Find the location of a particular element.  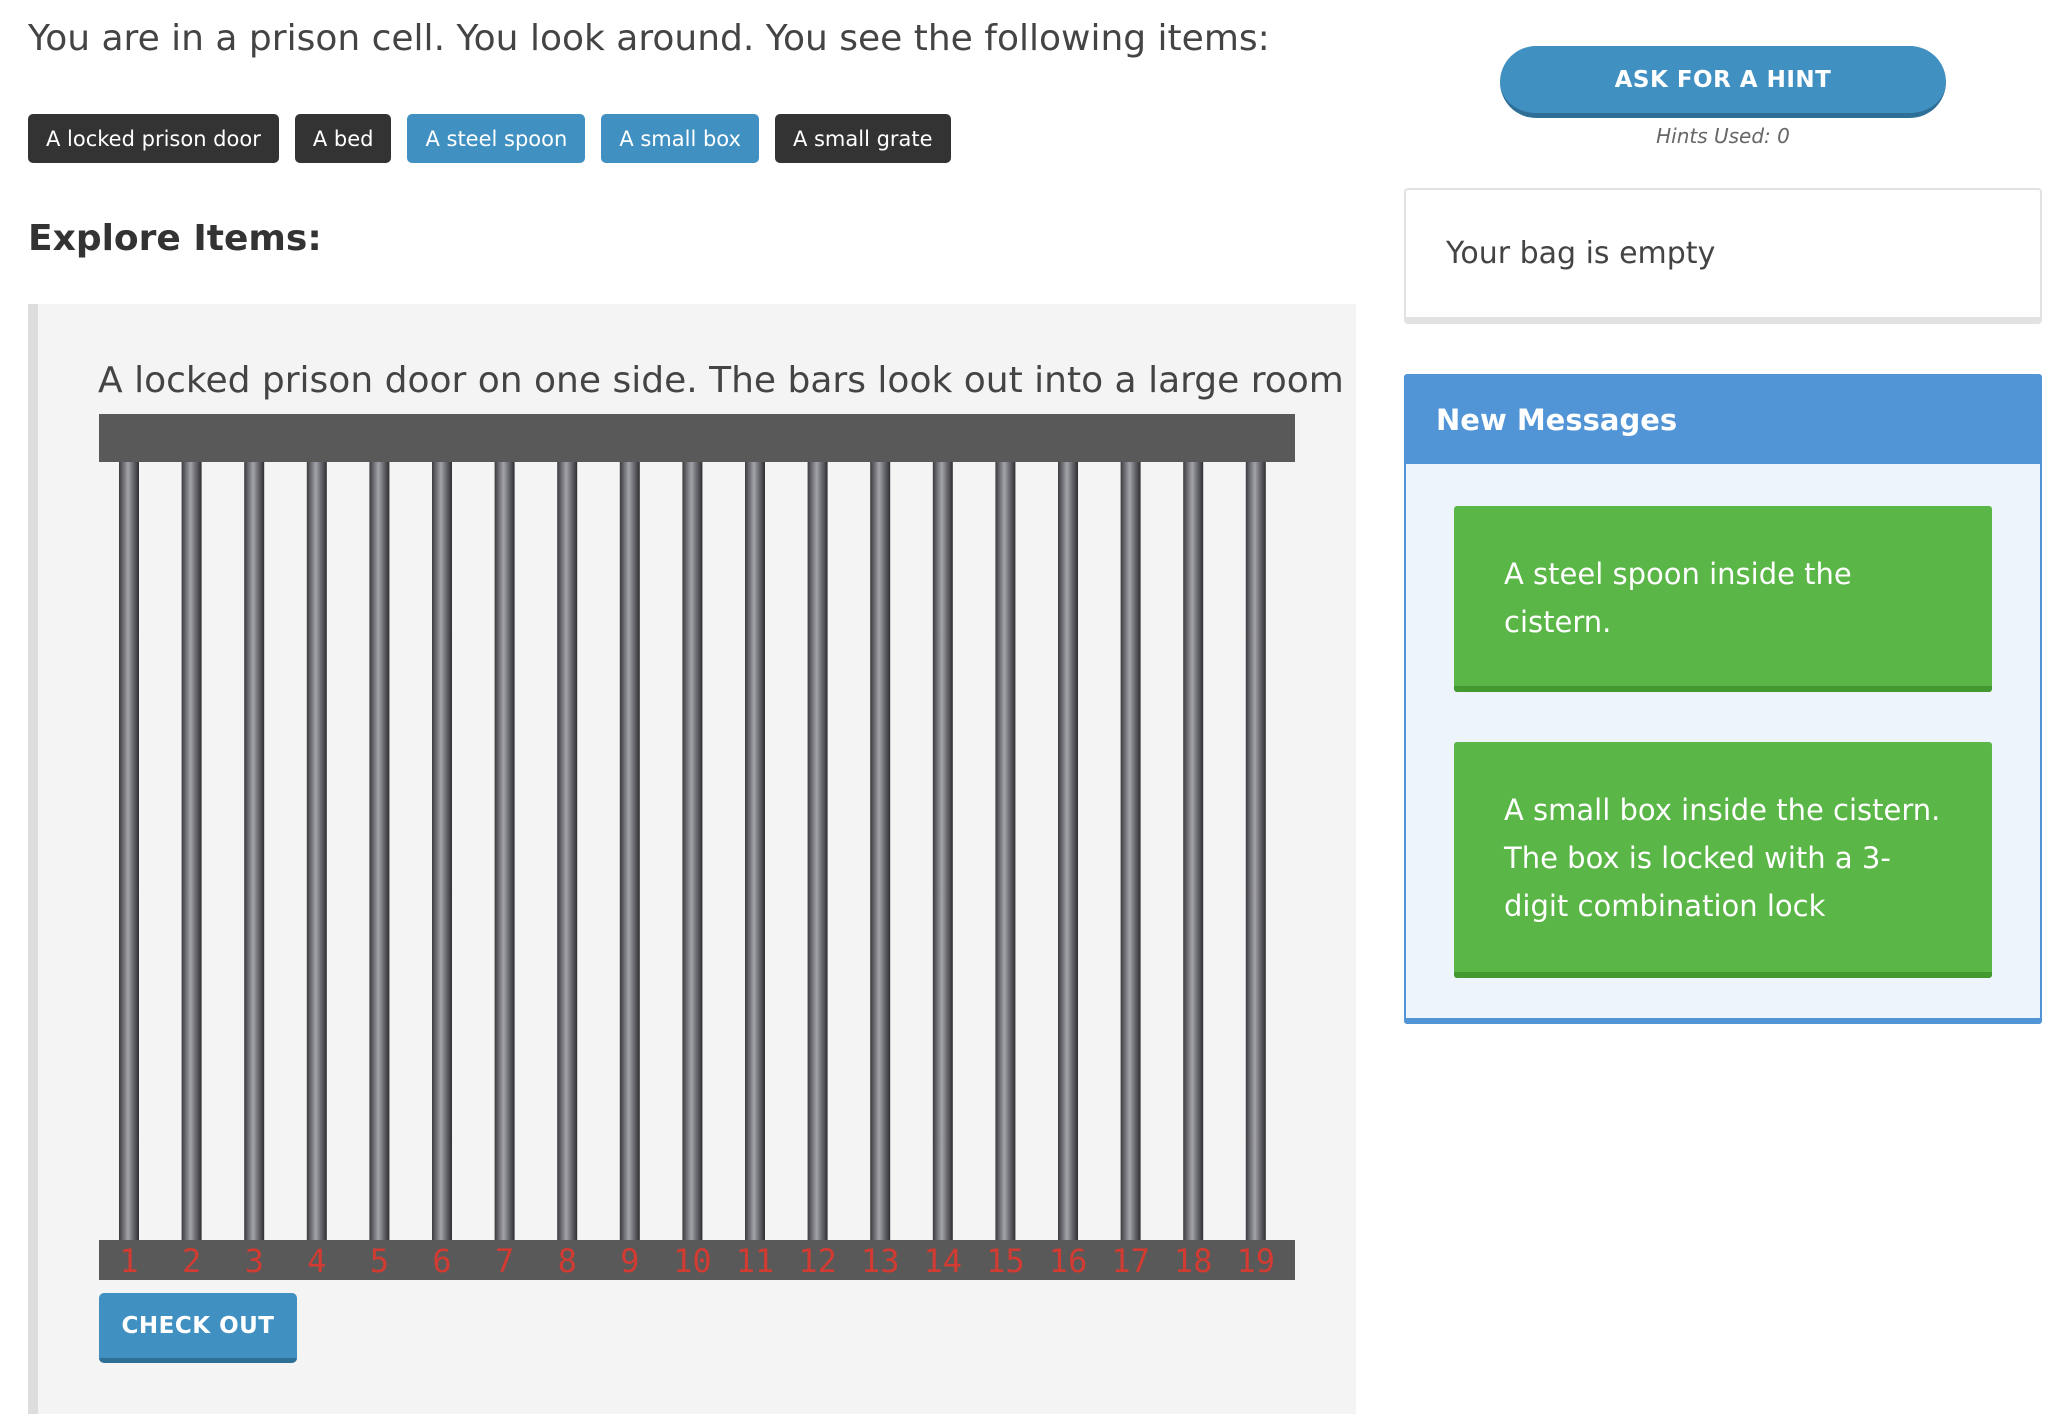

bar-number: 15 is located at coordinates (1005, 1261).